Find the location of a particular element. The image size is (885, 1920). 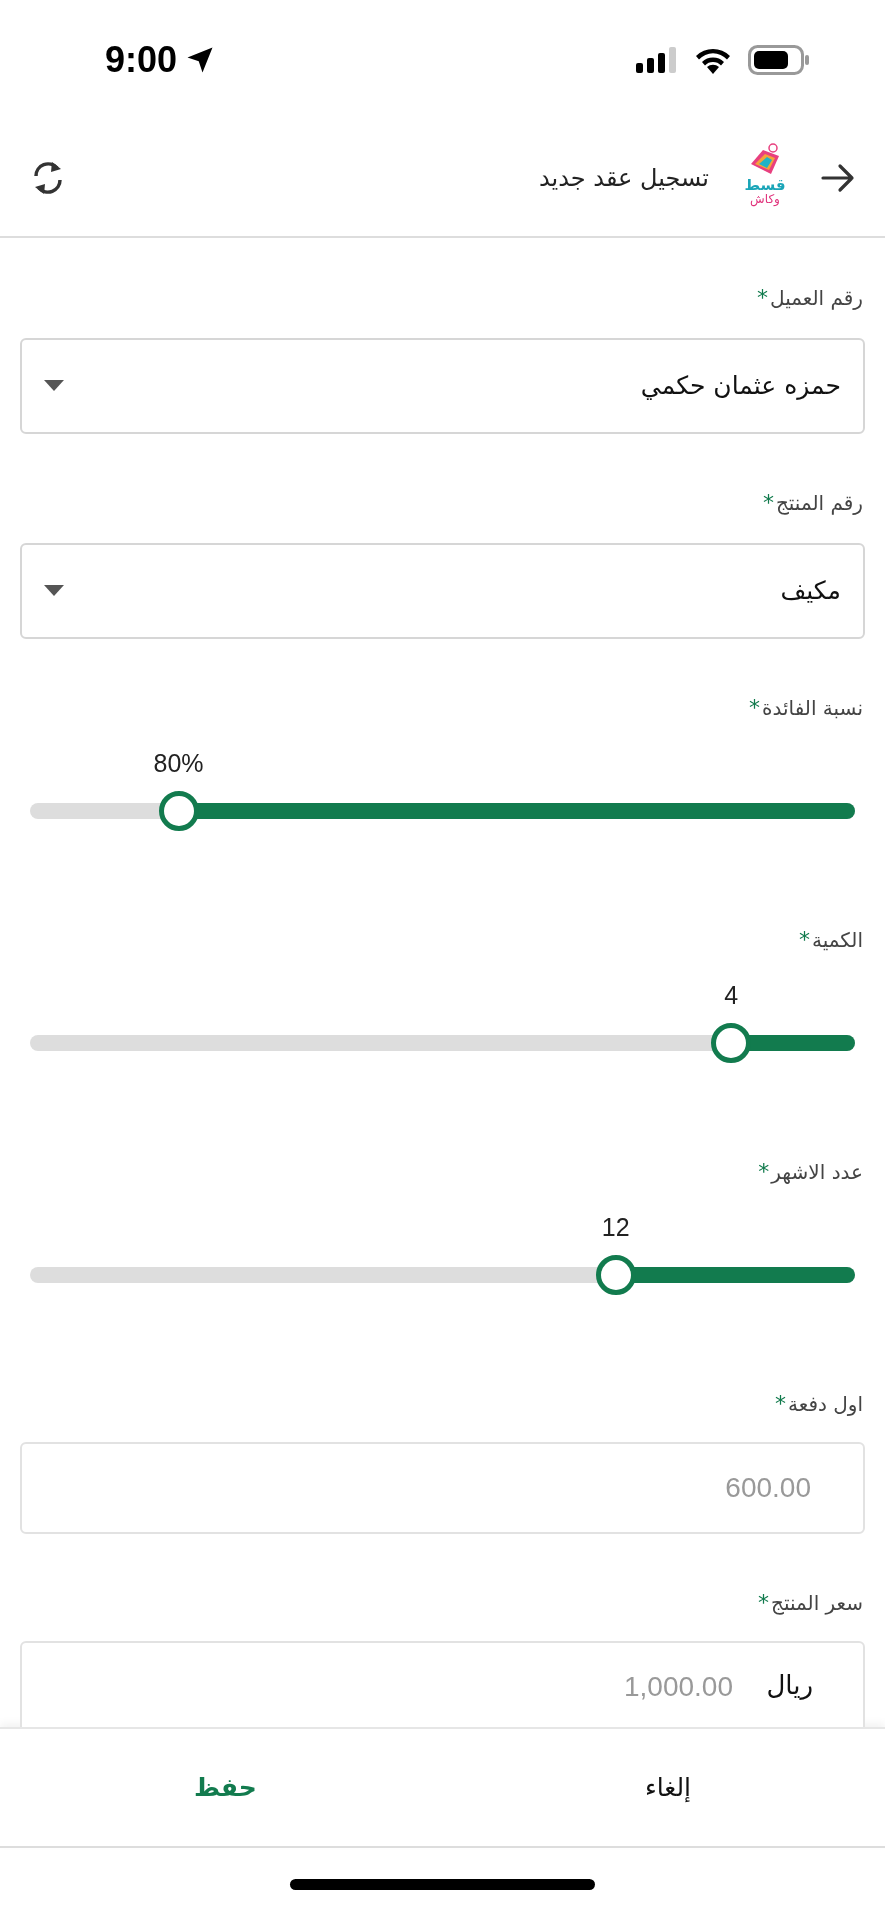

status-time: 9:00 is located at coordinates (141, 60).